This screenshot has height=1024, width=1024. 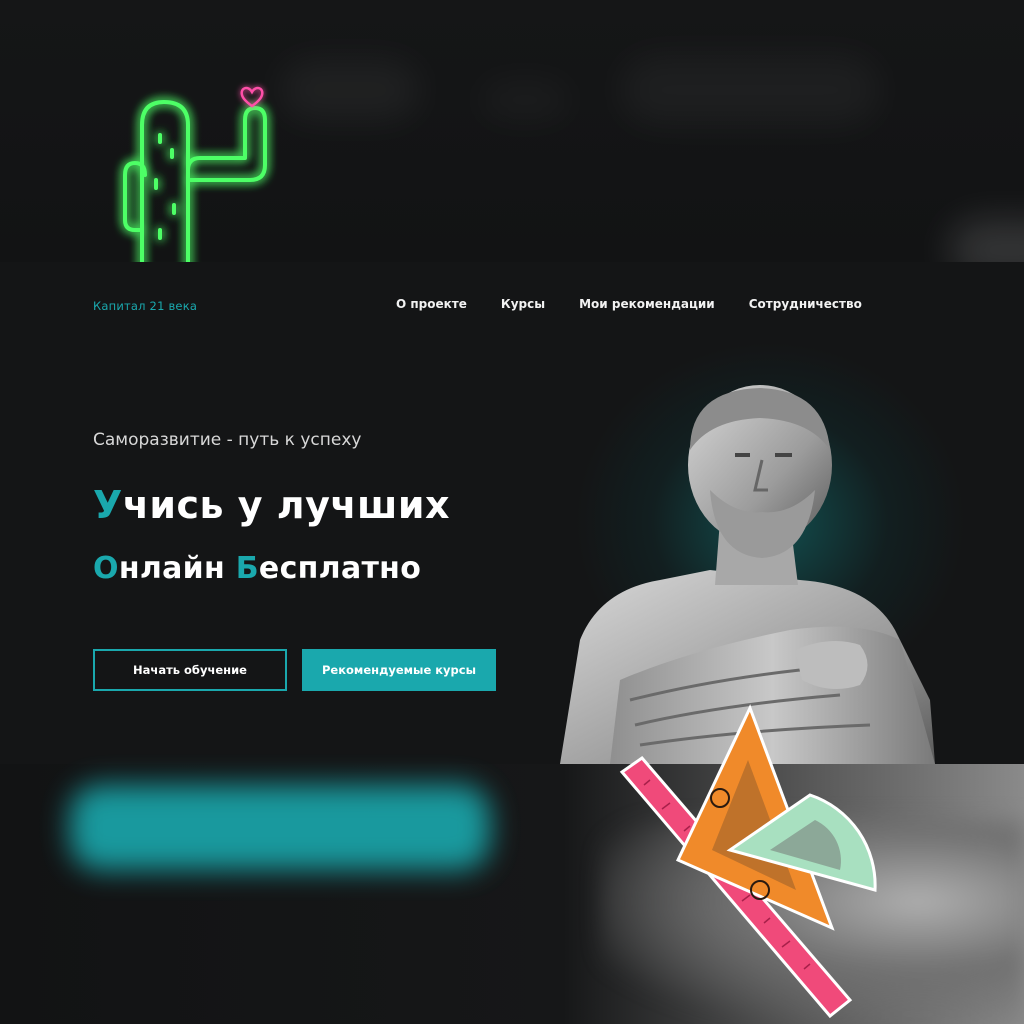 I want to click on nav-item-courses: Курсы, so click(x=523, y=304).